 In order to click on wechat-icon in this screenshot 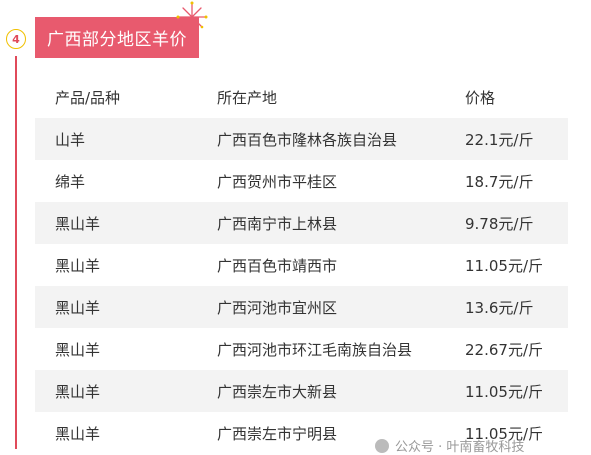, I will do `click(382, 445)`.